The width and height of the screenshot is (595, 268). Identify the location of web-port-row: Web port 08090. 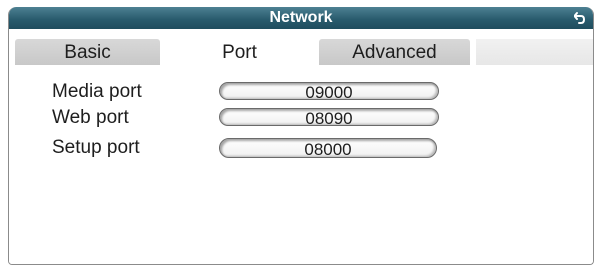
(301, 118).